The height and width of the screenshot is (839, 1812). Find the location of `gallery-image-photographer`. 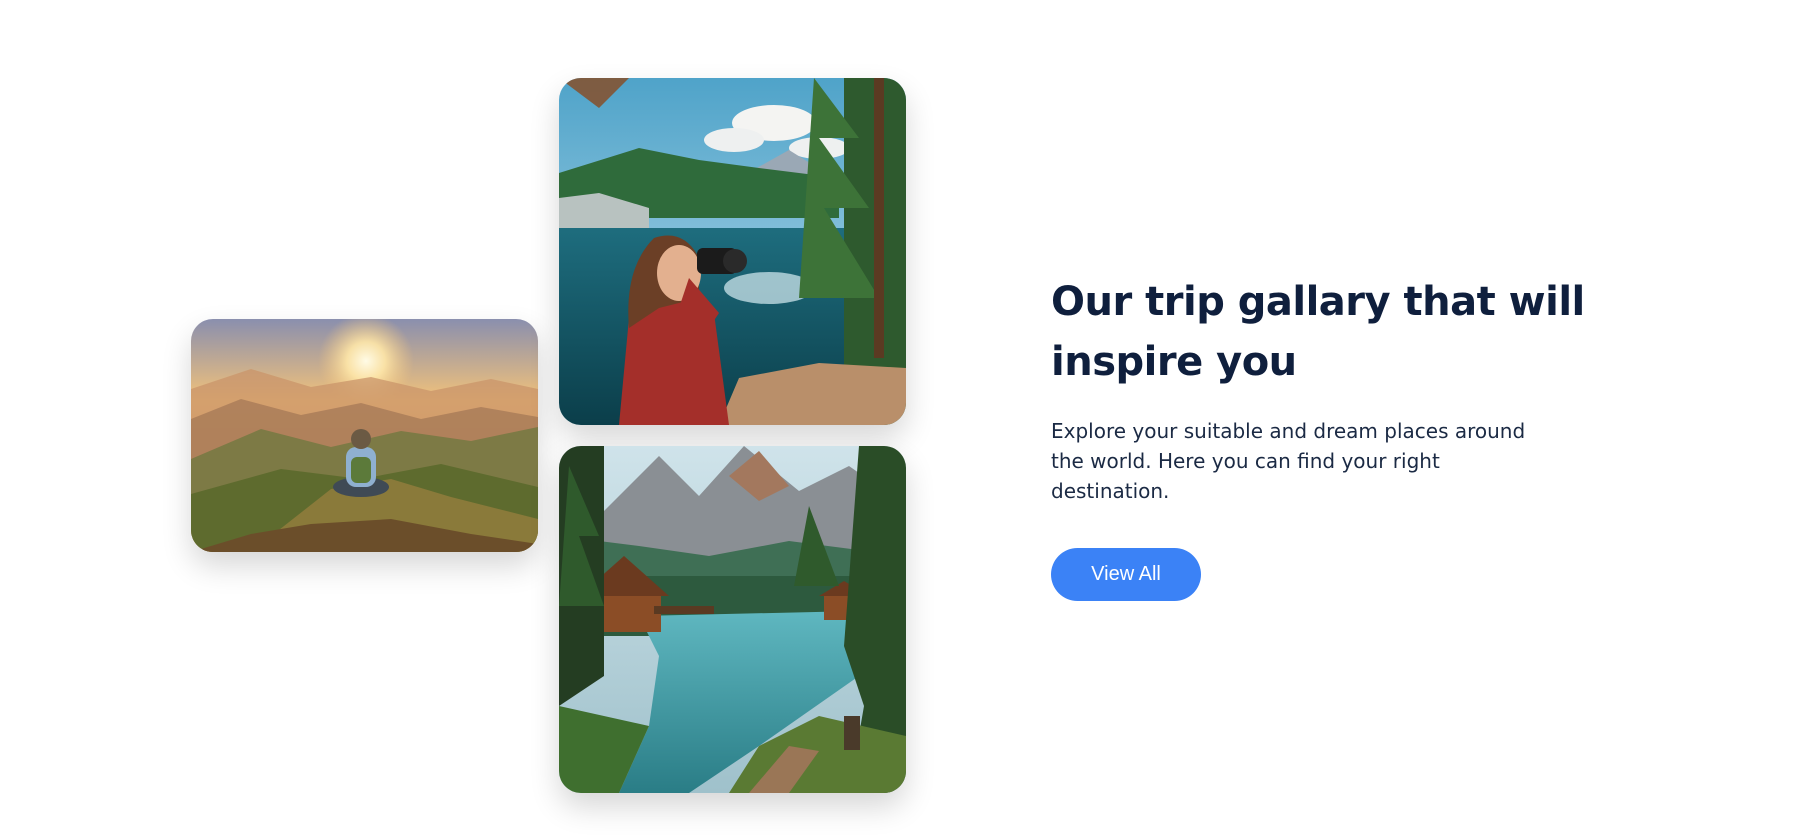

gallery-image-photographer is located at coordinates (732, 251).